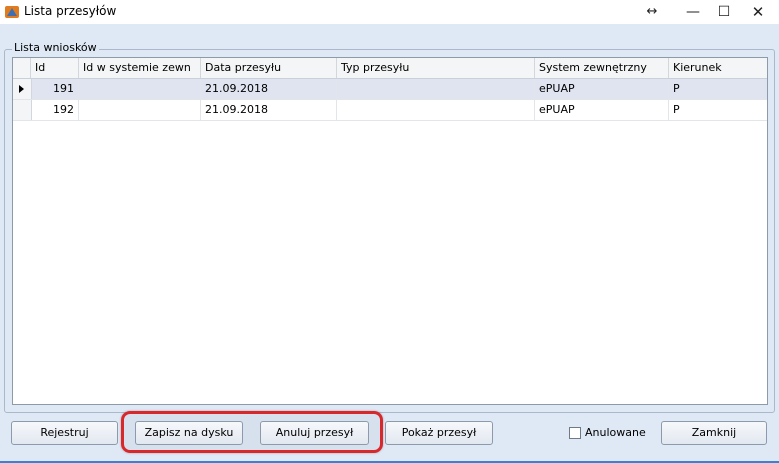  What do you see at coordinates (718, 68) in the screenshot?
I see `column-header-direction: Kierunek` at bounding box center [718, 68].